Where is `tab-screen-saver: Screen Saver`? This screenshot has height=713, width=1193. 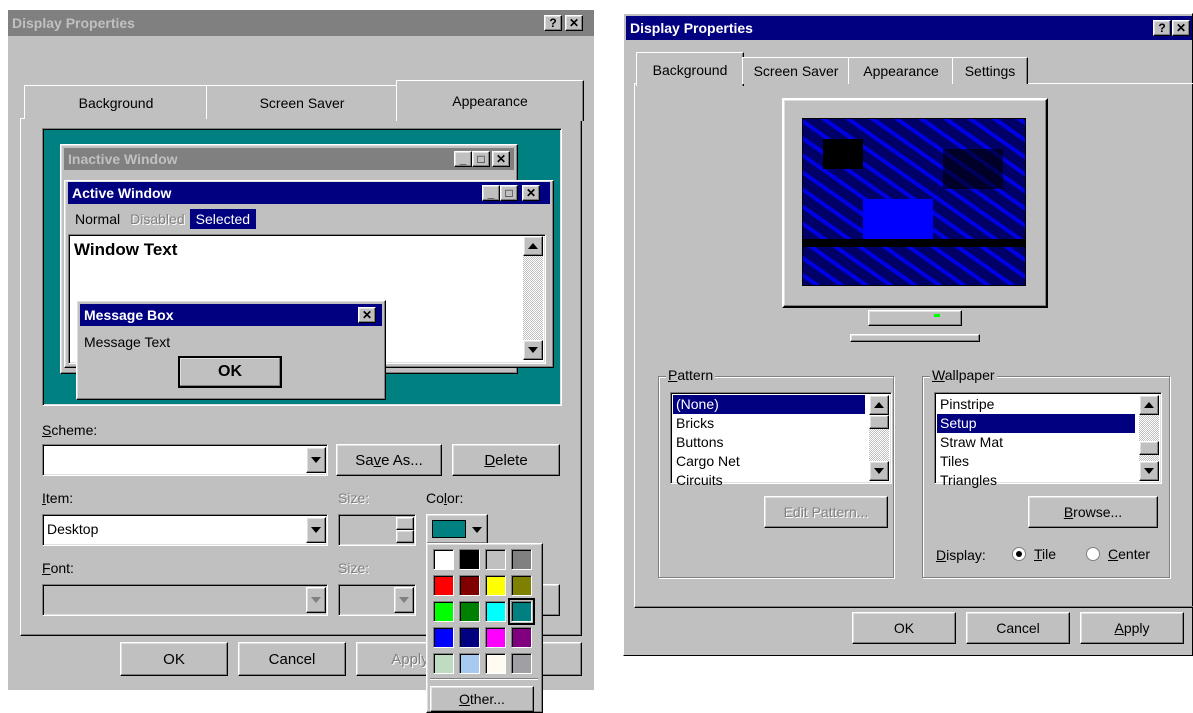
tab-screen-saver: Screen Saver is located at coordinates (302, 102).